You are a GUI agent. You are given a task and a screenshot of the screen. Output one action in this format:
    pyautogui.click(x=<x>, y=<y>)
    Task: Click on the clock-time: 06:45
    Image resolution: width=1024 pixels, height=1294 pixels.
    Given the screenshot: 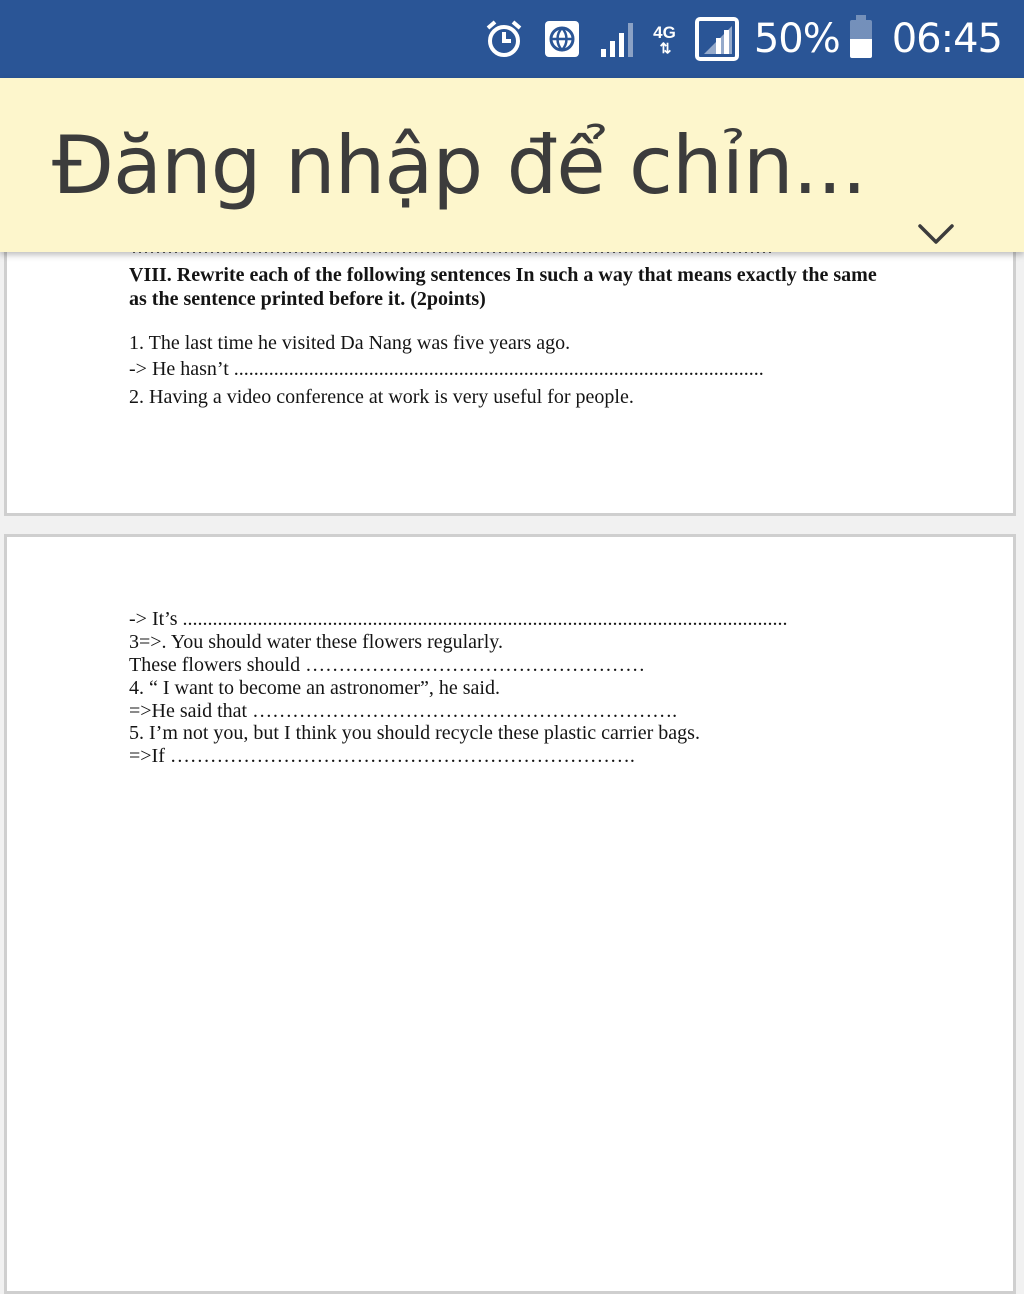 What is the action you would take?
    pyautogui.click(x=947, y=39)
    